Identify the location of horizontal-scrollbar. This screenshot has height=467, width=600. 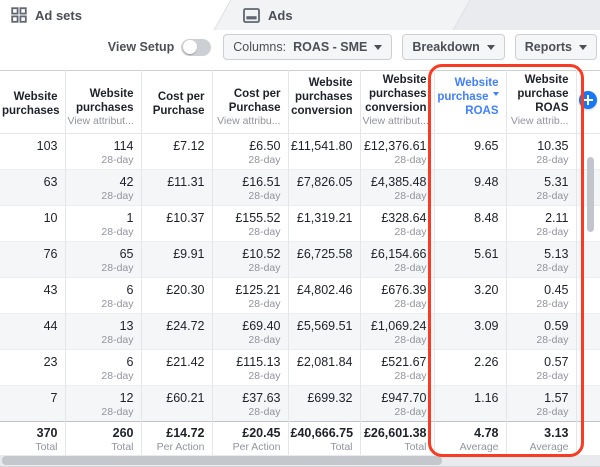
(300, 460).